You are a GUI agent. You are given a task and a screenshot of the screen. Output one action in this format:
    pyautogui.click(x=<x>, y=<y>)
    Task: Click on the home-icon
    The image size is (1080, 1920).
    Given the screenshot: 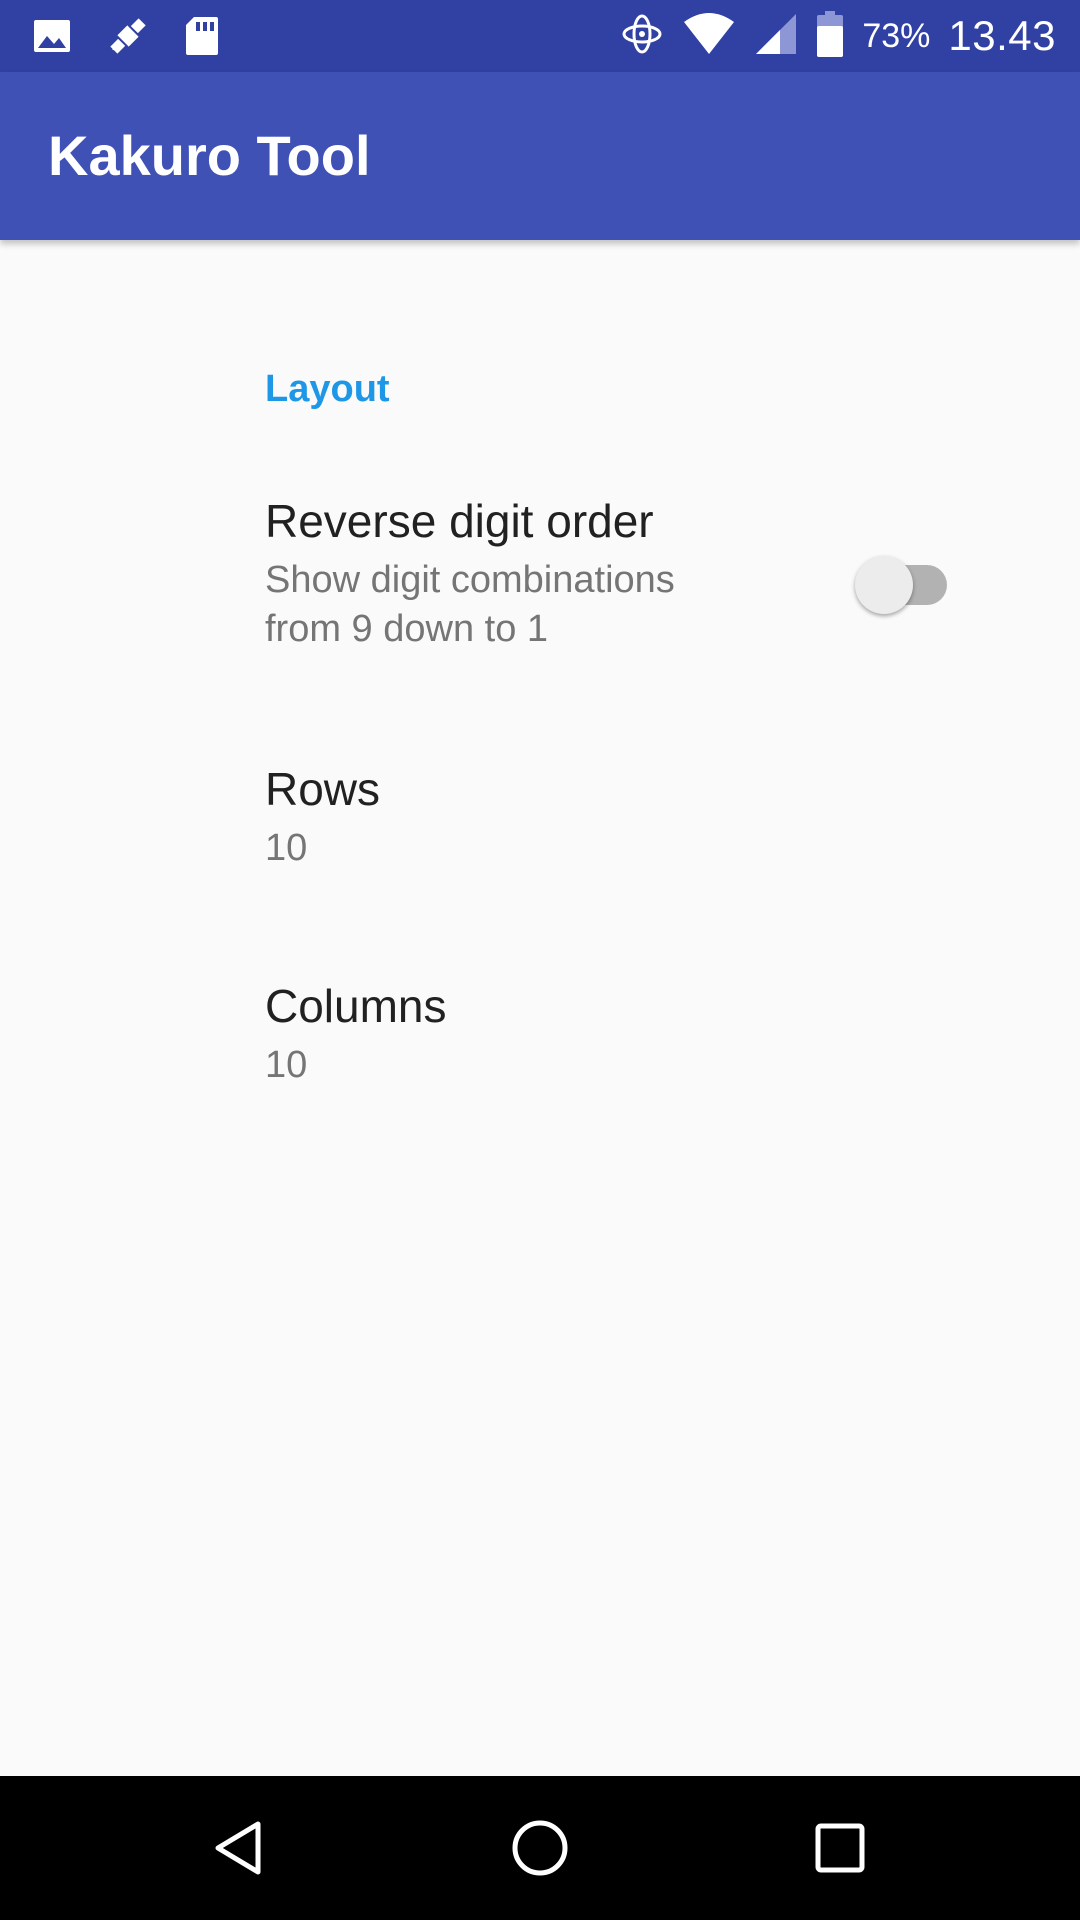 What is the action you would take?
    pyautogui.click(x=540, y=1848)
    